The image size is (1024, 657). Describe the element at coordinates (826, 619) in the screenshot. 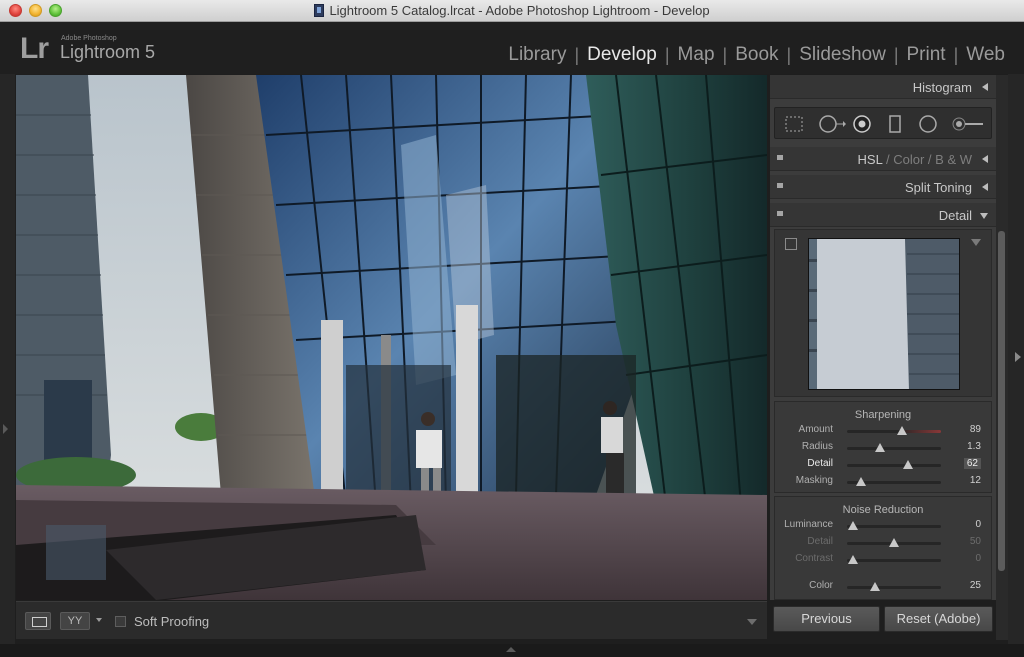

I see `previous-button: Previous` at that location.